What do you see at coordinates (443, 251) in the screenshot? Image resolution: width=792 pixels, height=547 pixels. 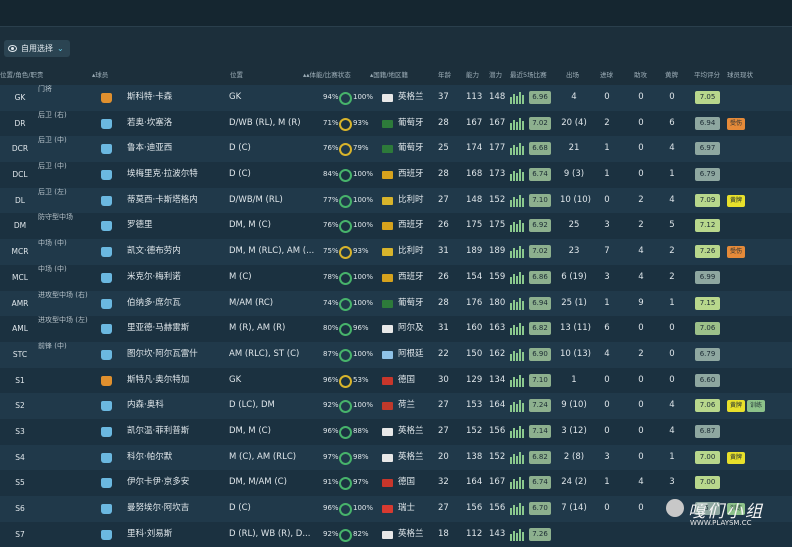 I see `age-value: 31` at bounding box center [443, 251].